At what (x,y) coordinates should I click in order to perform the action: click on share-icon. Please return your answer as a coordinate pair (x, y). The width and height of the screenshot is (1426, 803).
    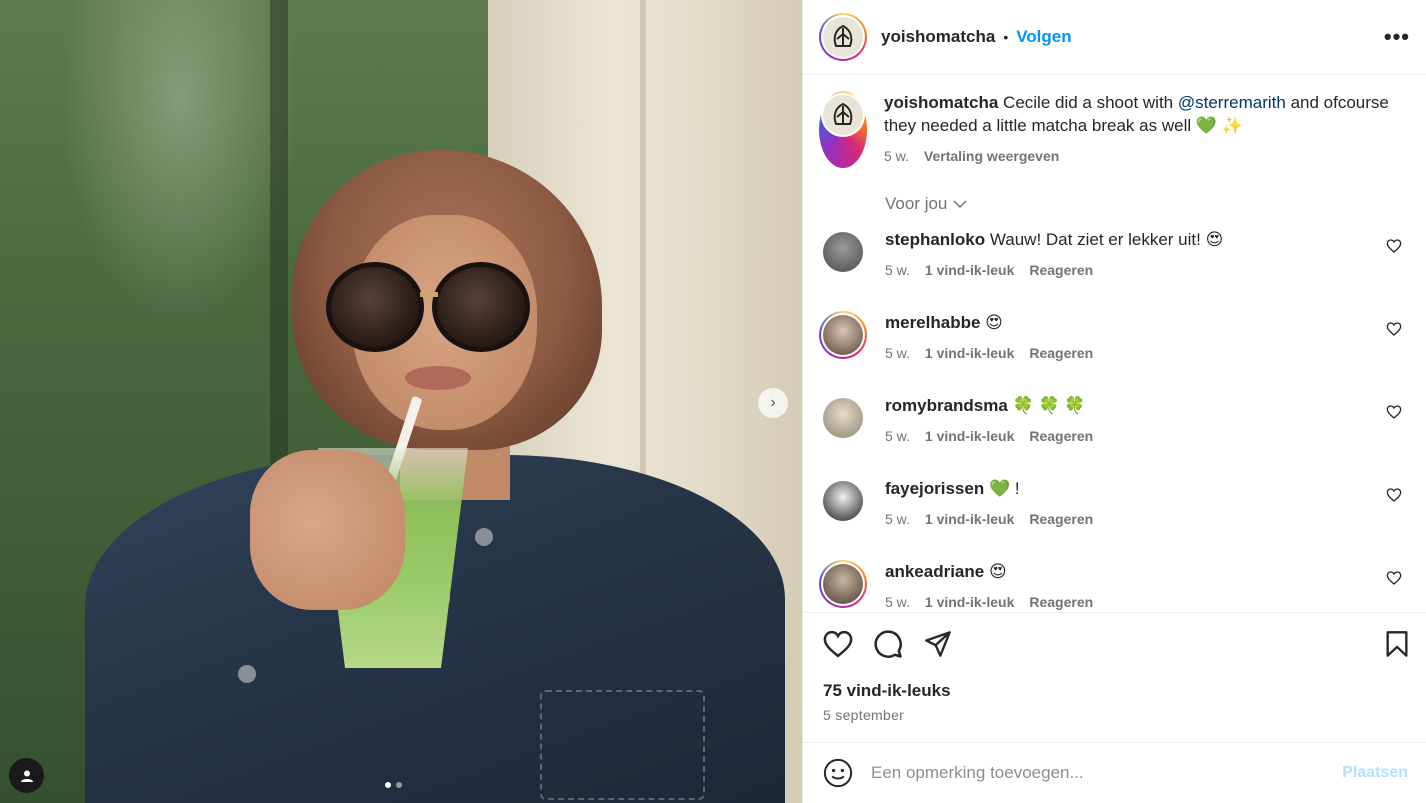
    Looking at the image, I should click on (938, 644).